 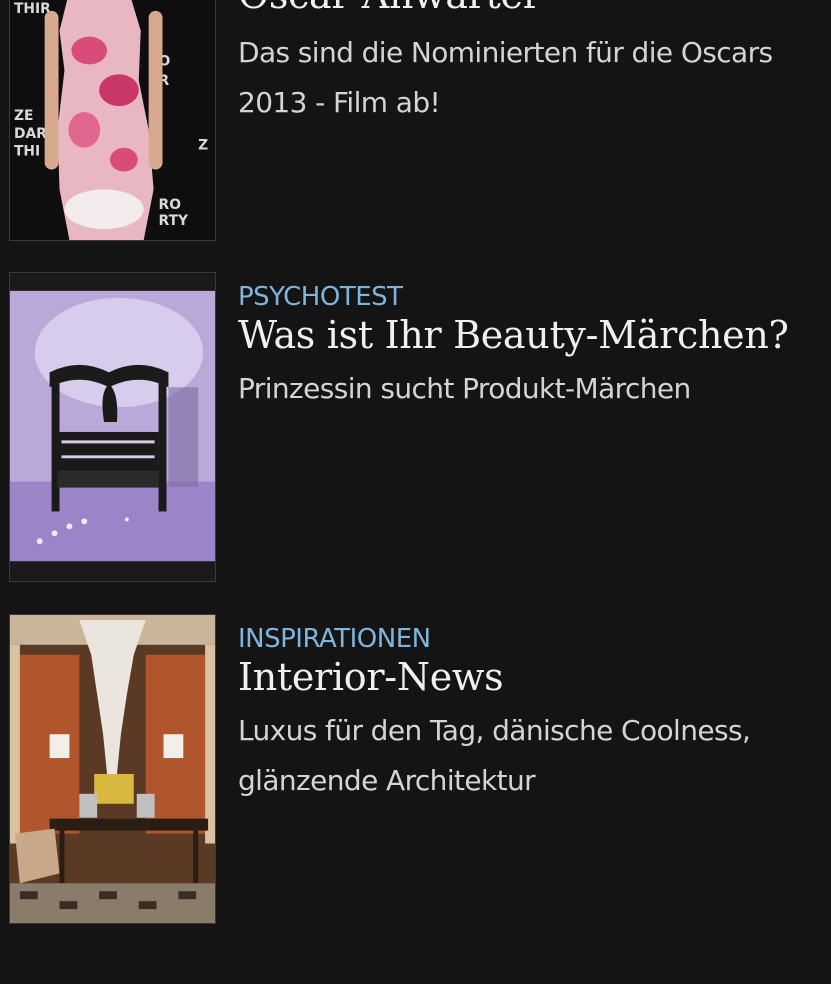 I want to click on svg-text: THI, so click(x=27, y=152).